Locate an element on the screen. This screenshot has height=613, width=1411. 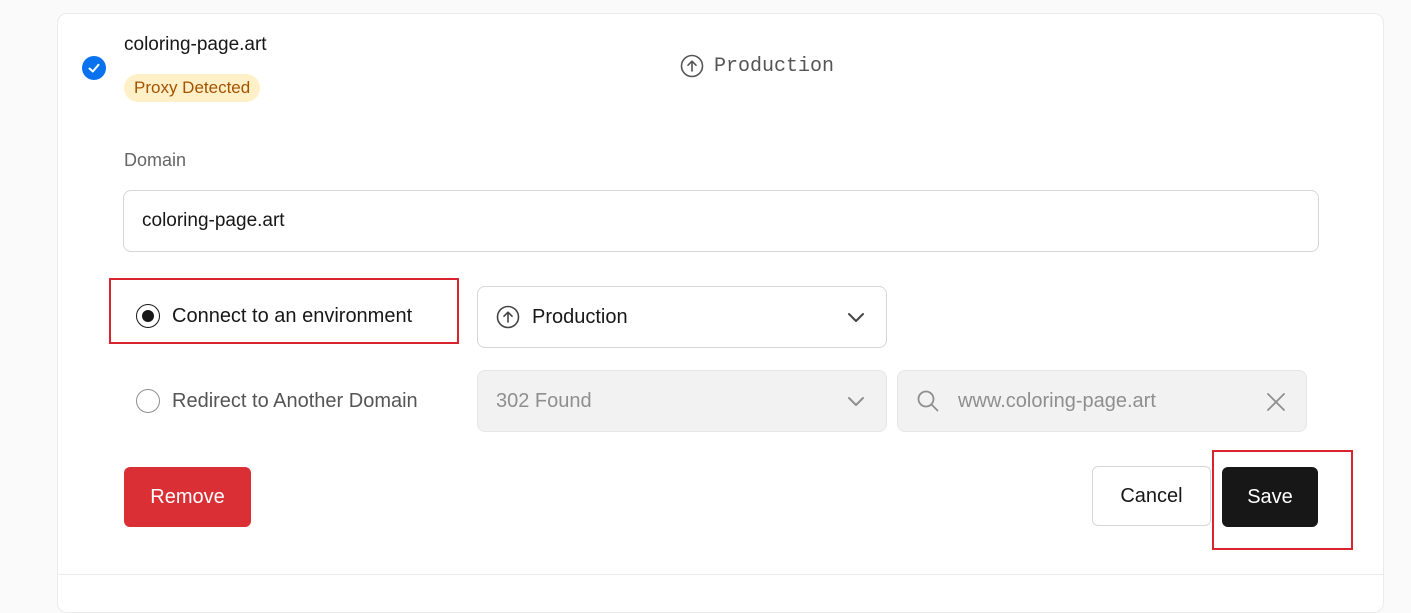
cancel-button: Cancel is located at coordinates (1151, 496).